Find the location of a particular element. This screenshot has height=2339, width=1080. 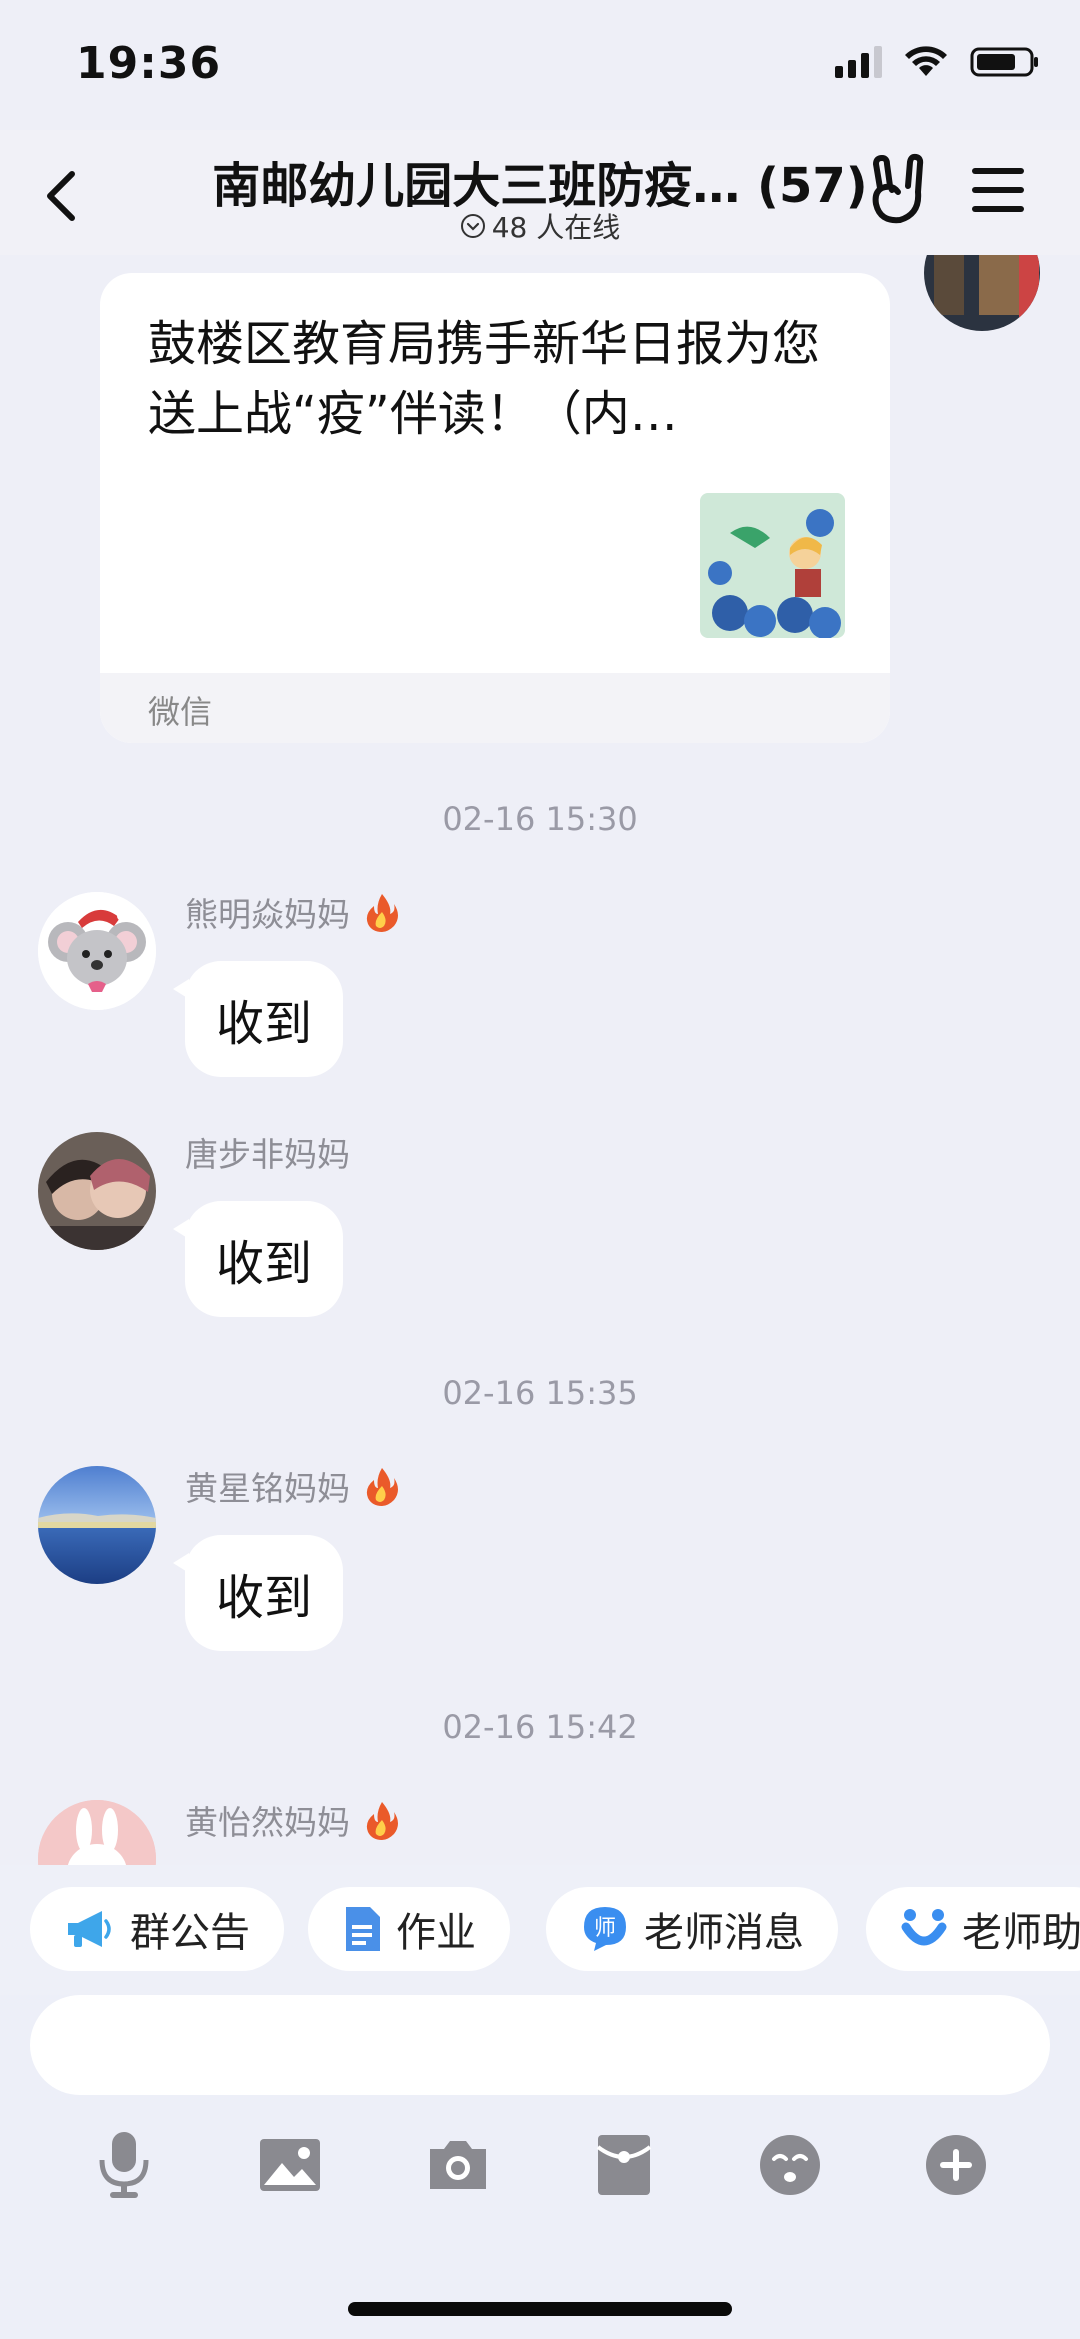

sender-label: 熊明焱妈妈 is located at coordinates (267, 914).